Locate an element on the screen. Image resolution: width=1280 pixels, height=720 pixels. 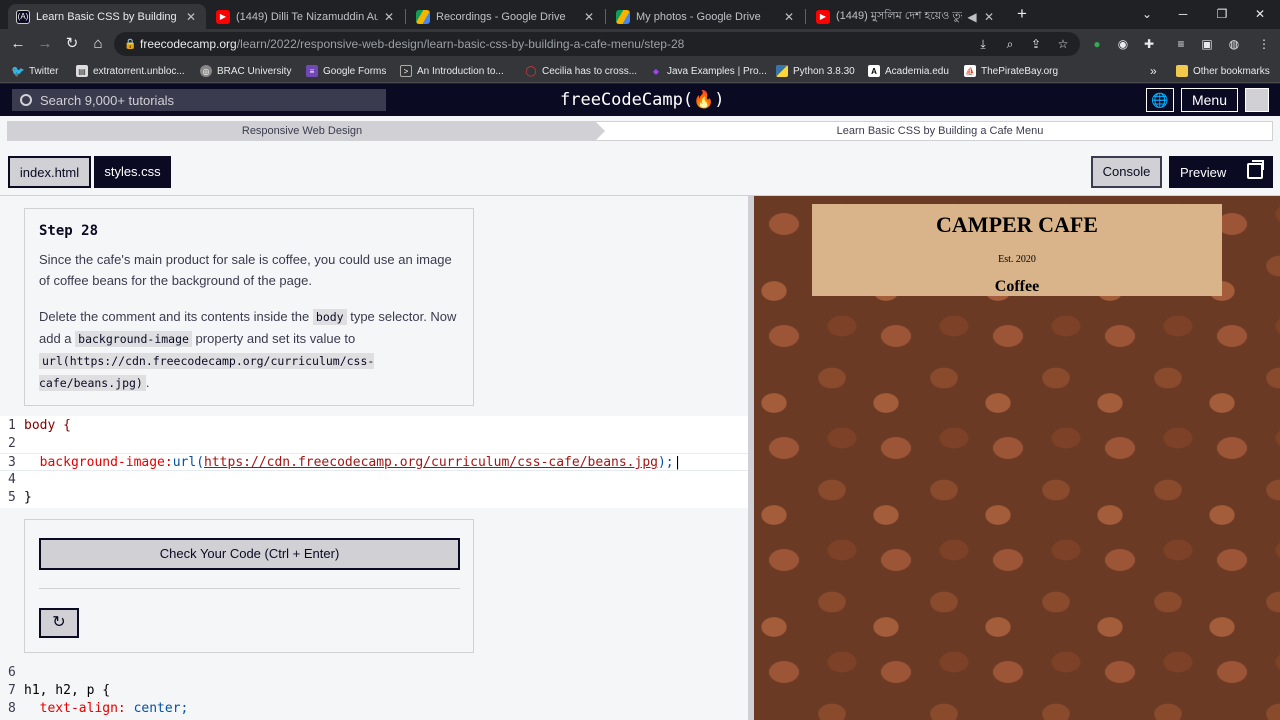
lock-icon: 🔒 is located at coordinates (130, 44).